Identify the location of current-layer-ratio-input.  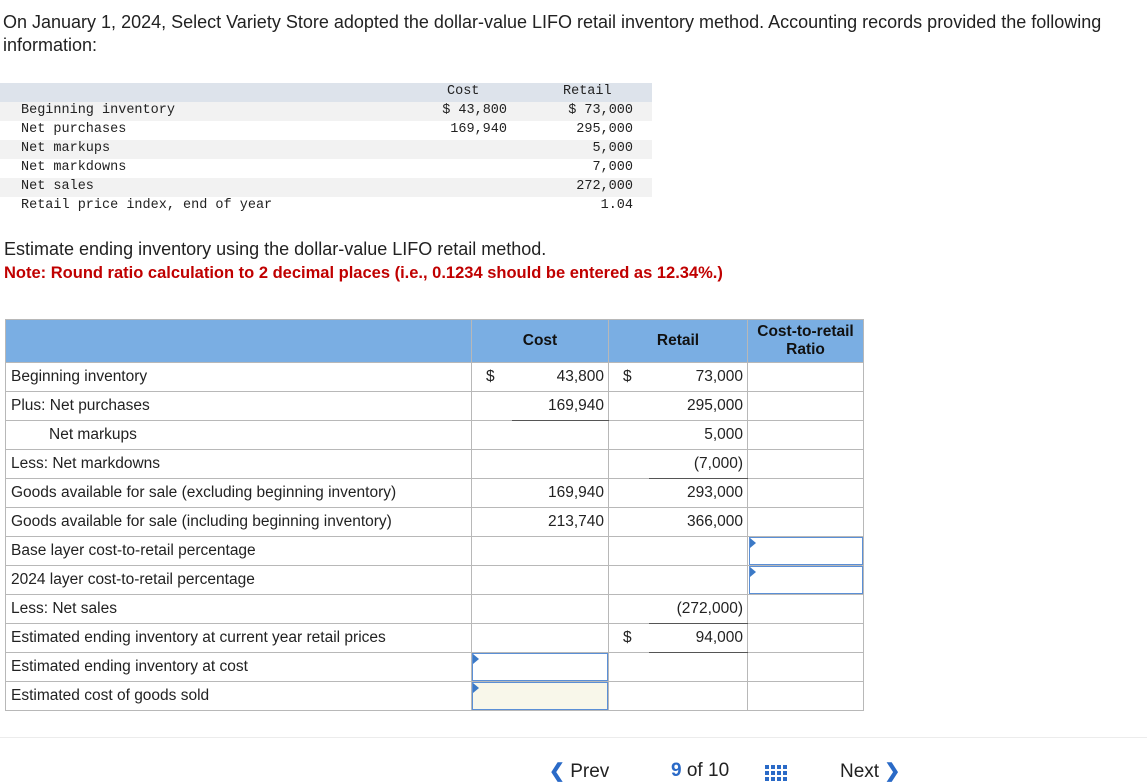
(805, 580).